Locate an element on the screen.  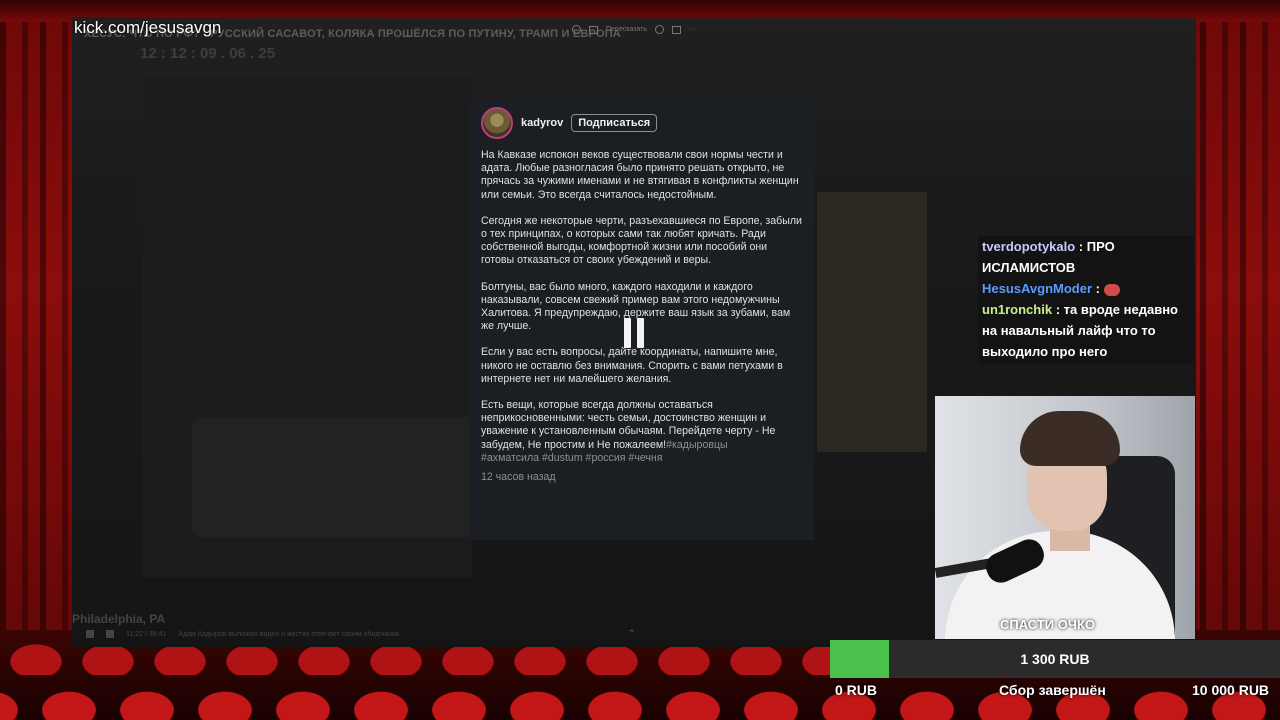
chat-username: tverdopotykalo is located at coordinates (1028, 246).